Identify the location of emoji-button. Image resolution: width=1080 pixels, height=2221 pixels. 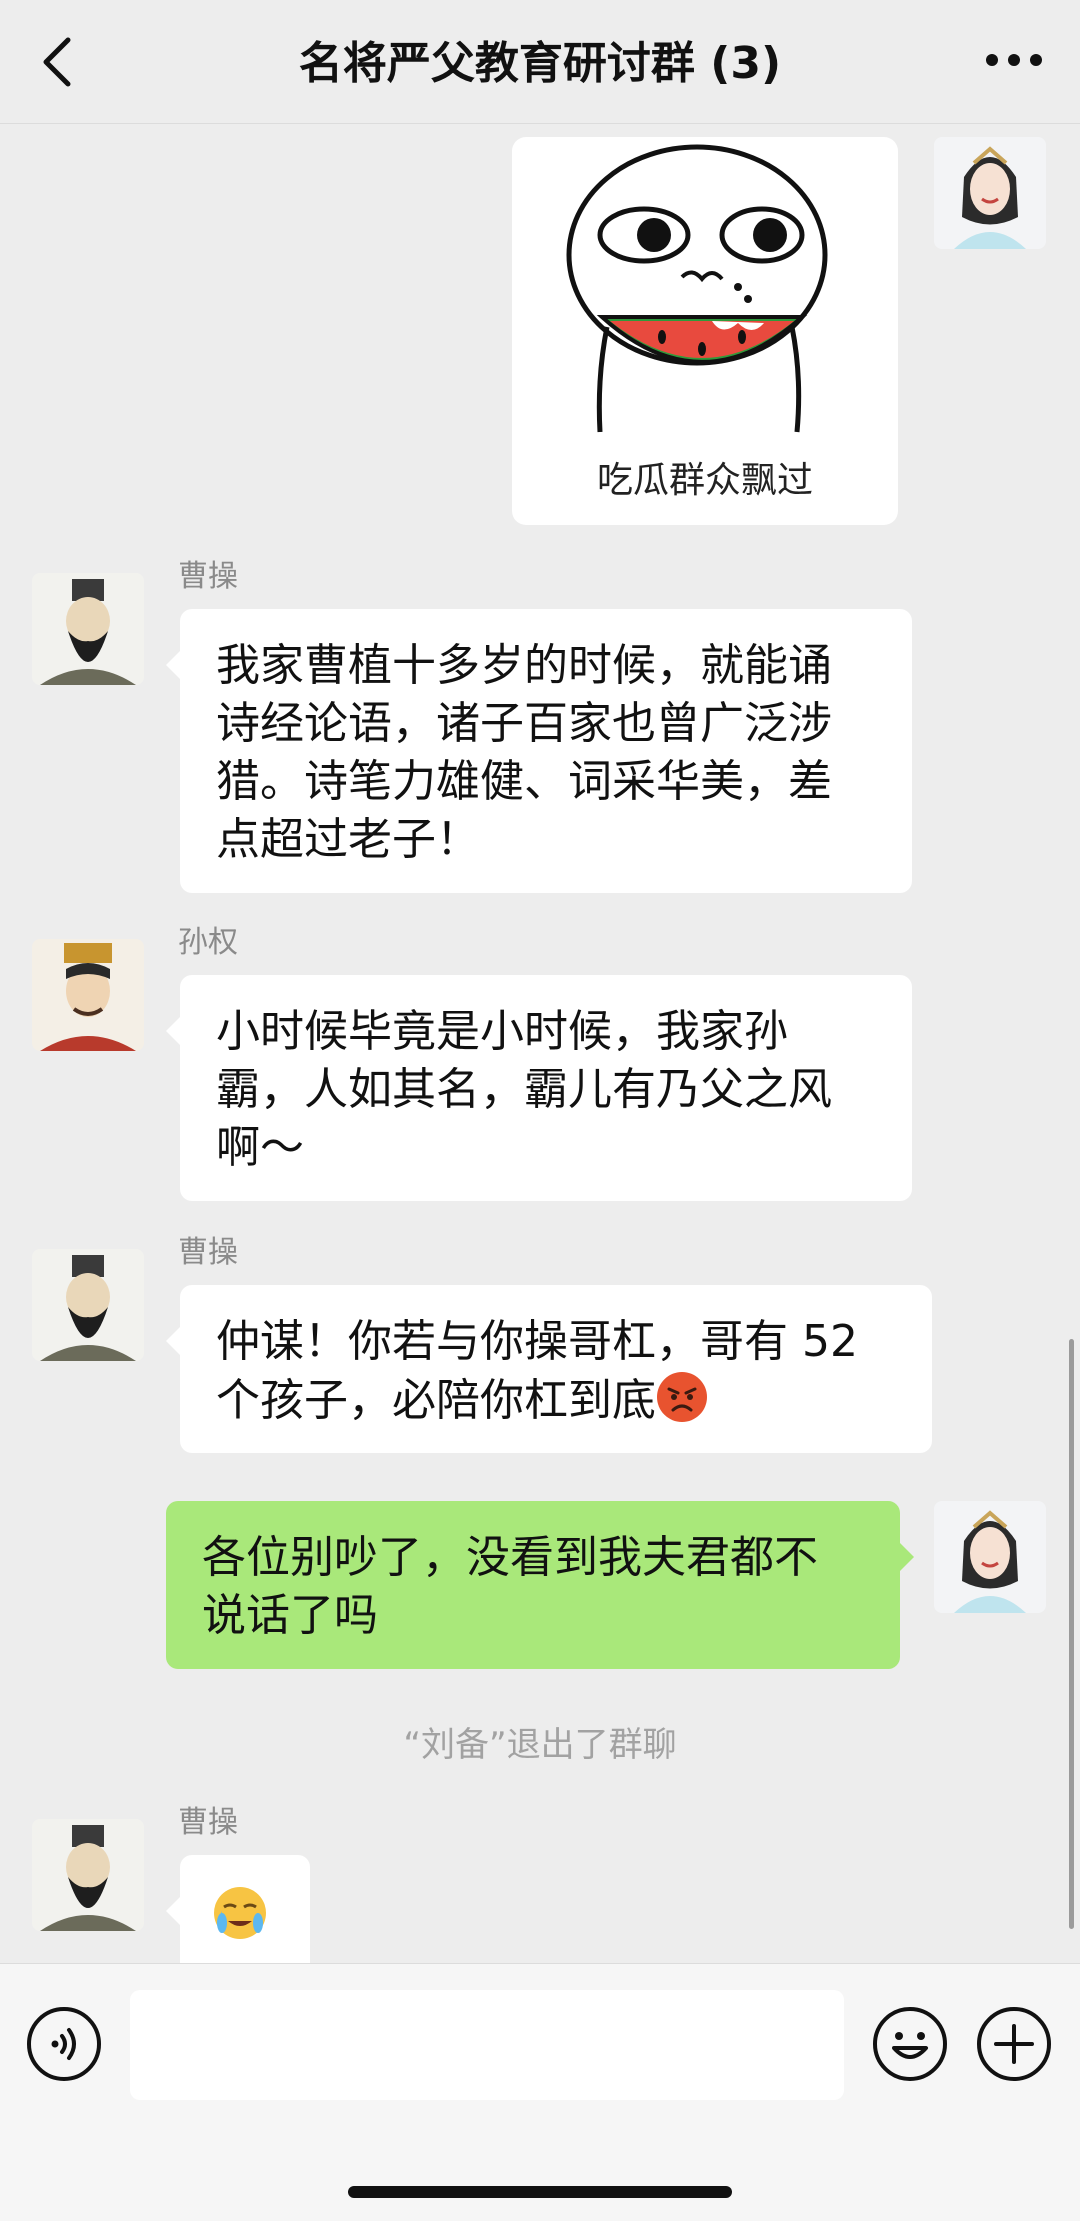
(910, 2044).